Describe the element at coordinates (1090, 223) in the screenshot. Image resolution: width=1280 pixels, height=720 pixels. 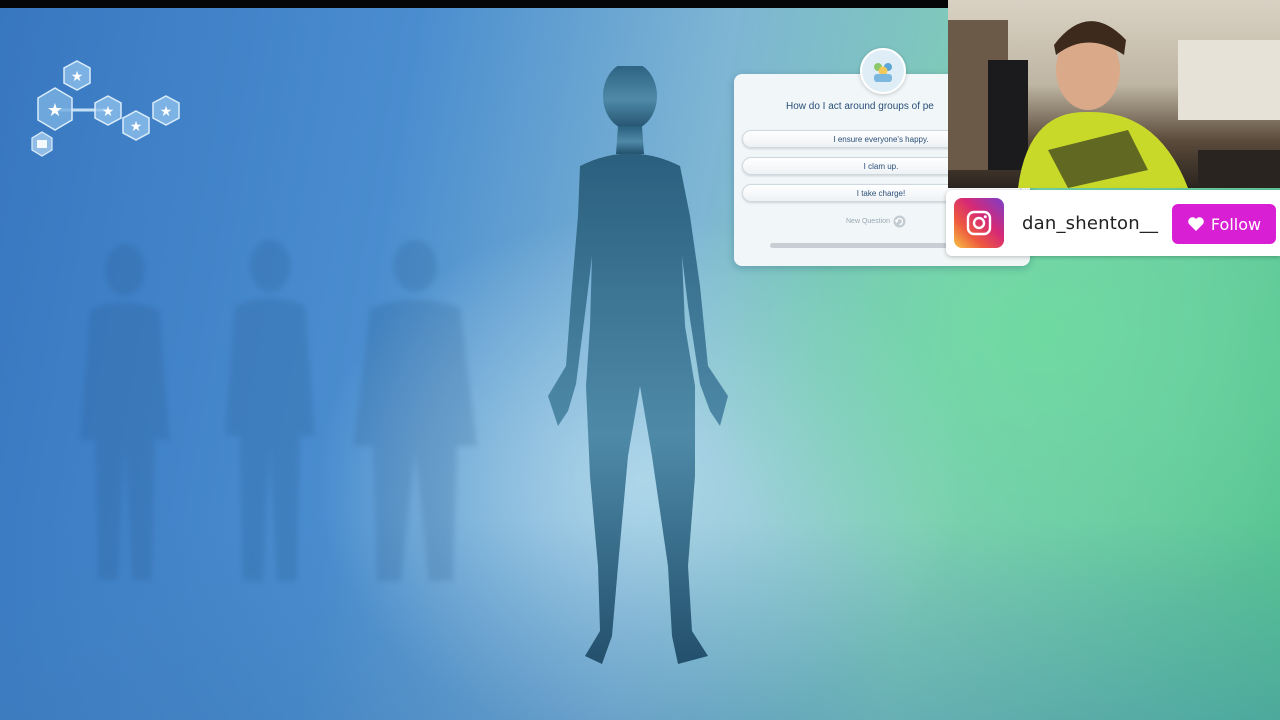
I see `instagram-handle: dan_shenton__` at that location.